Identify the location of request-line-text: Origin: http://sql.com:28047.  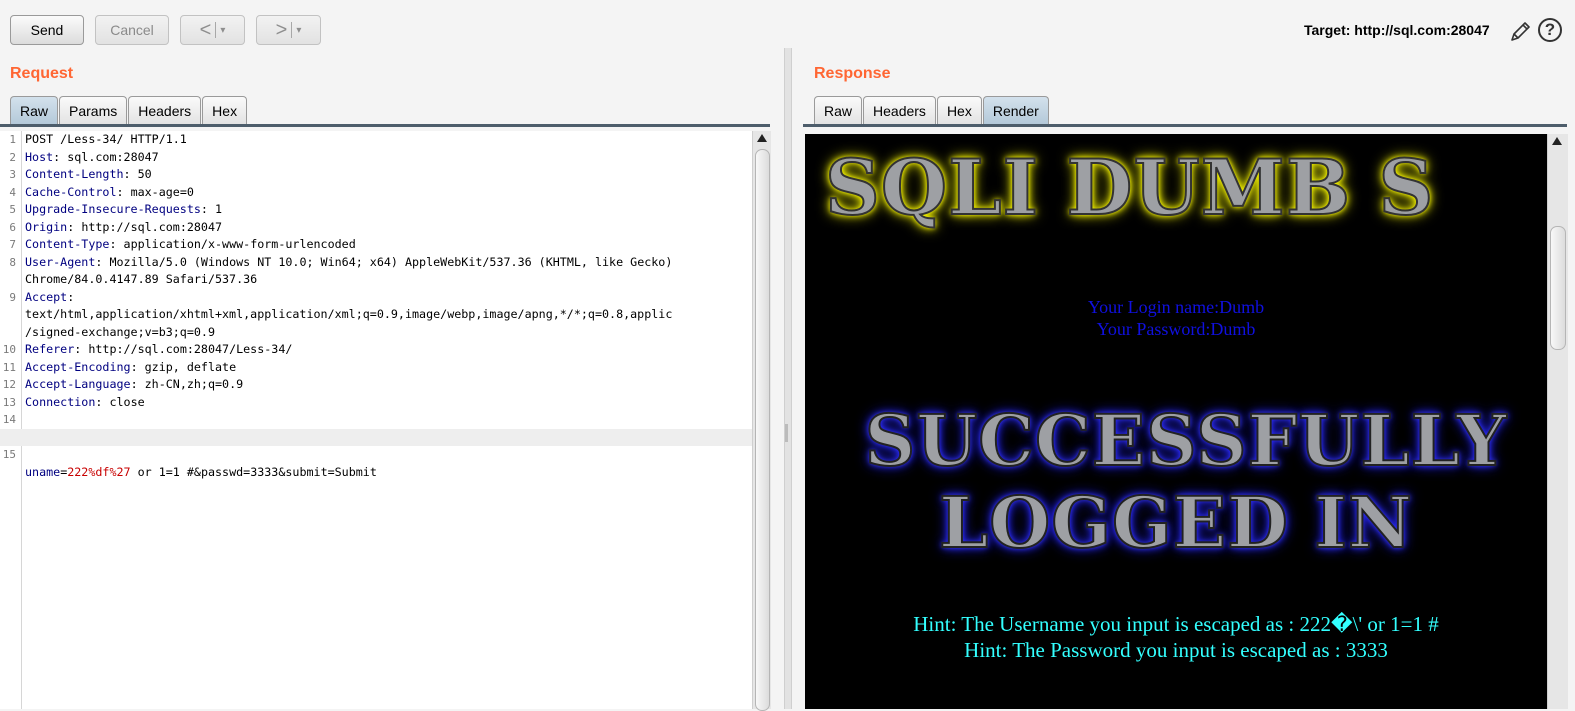
(123, 228).